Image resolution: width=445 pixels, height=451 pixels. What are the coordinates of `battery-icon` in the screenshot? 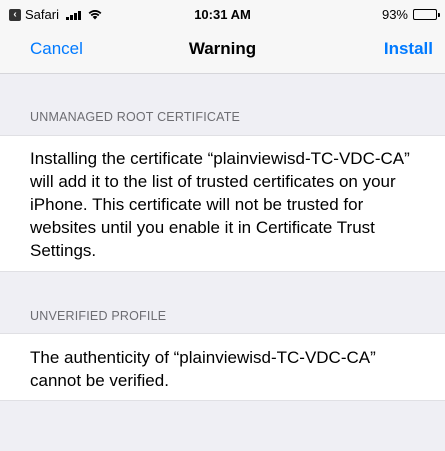 It's located at (426, 14).